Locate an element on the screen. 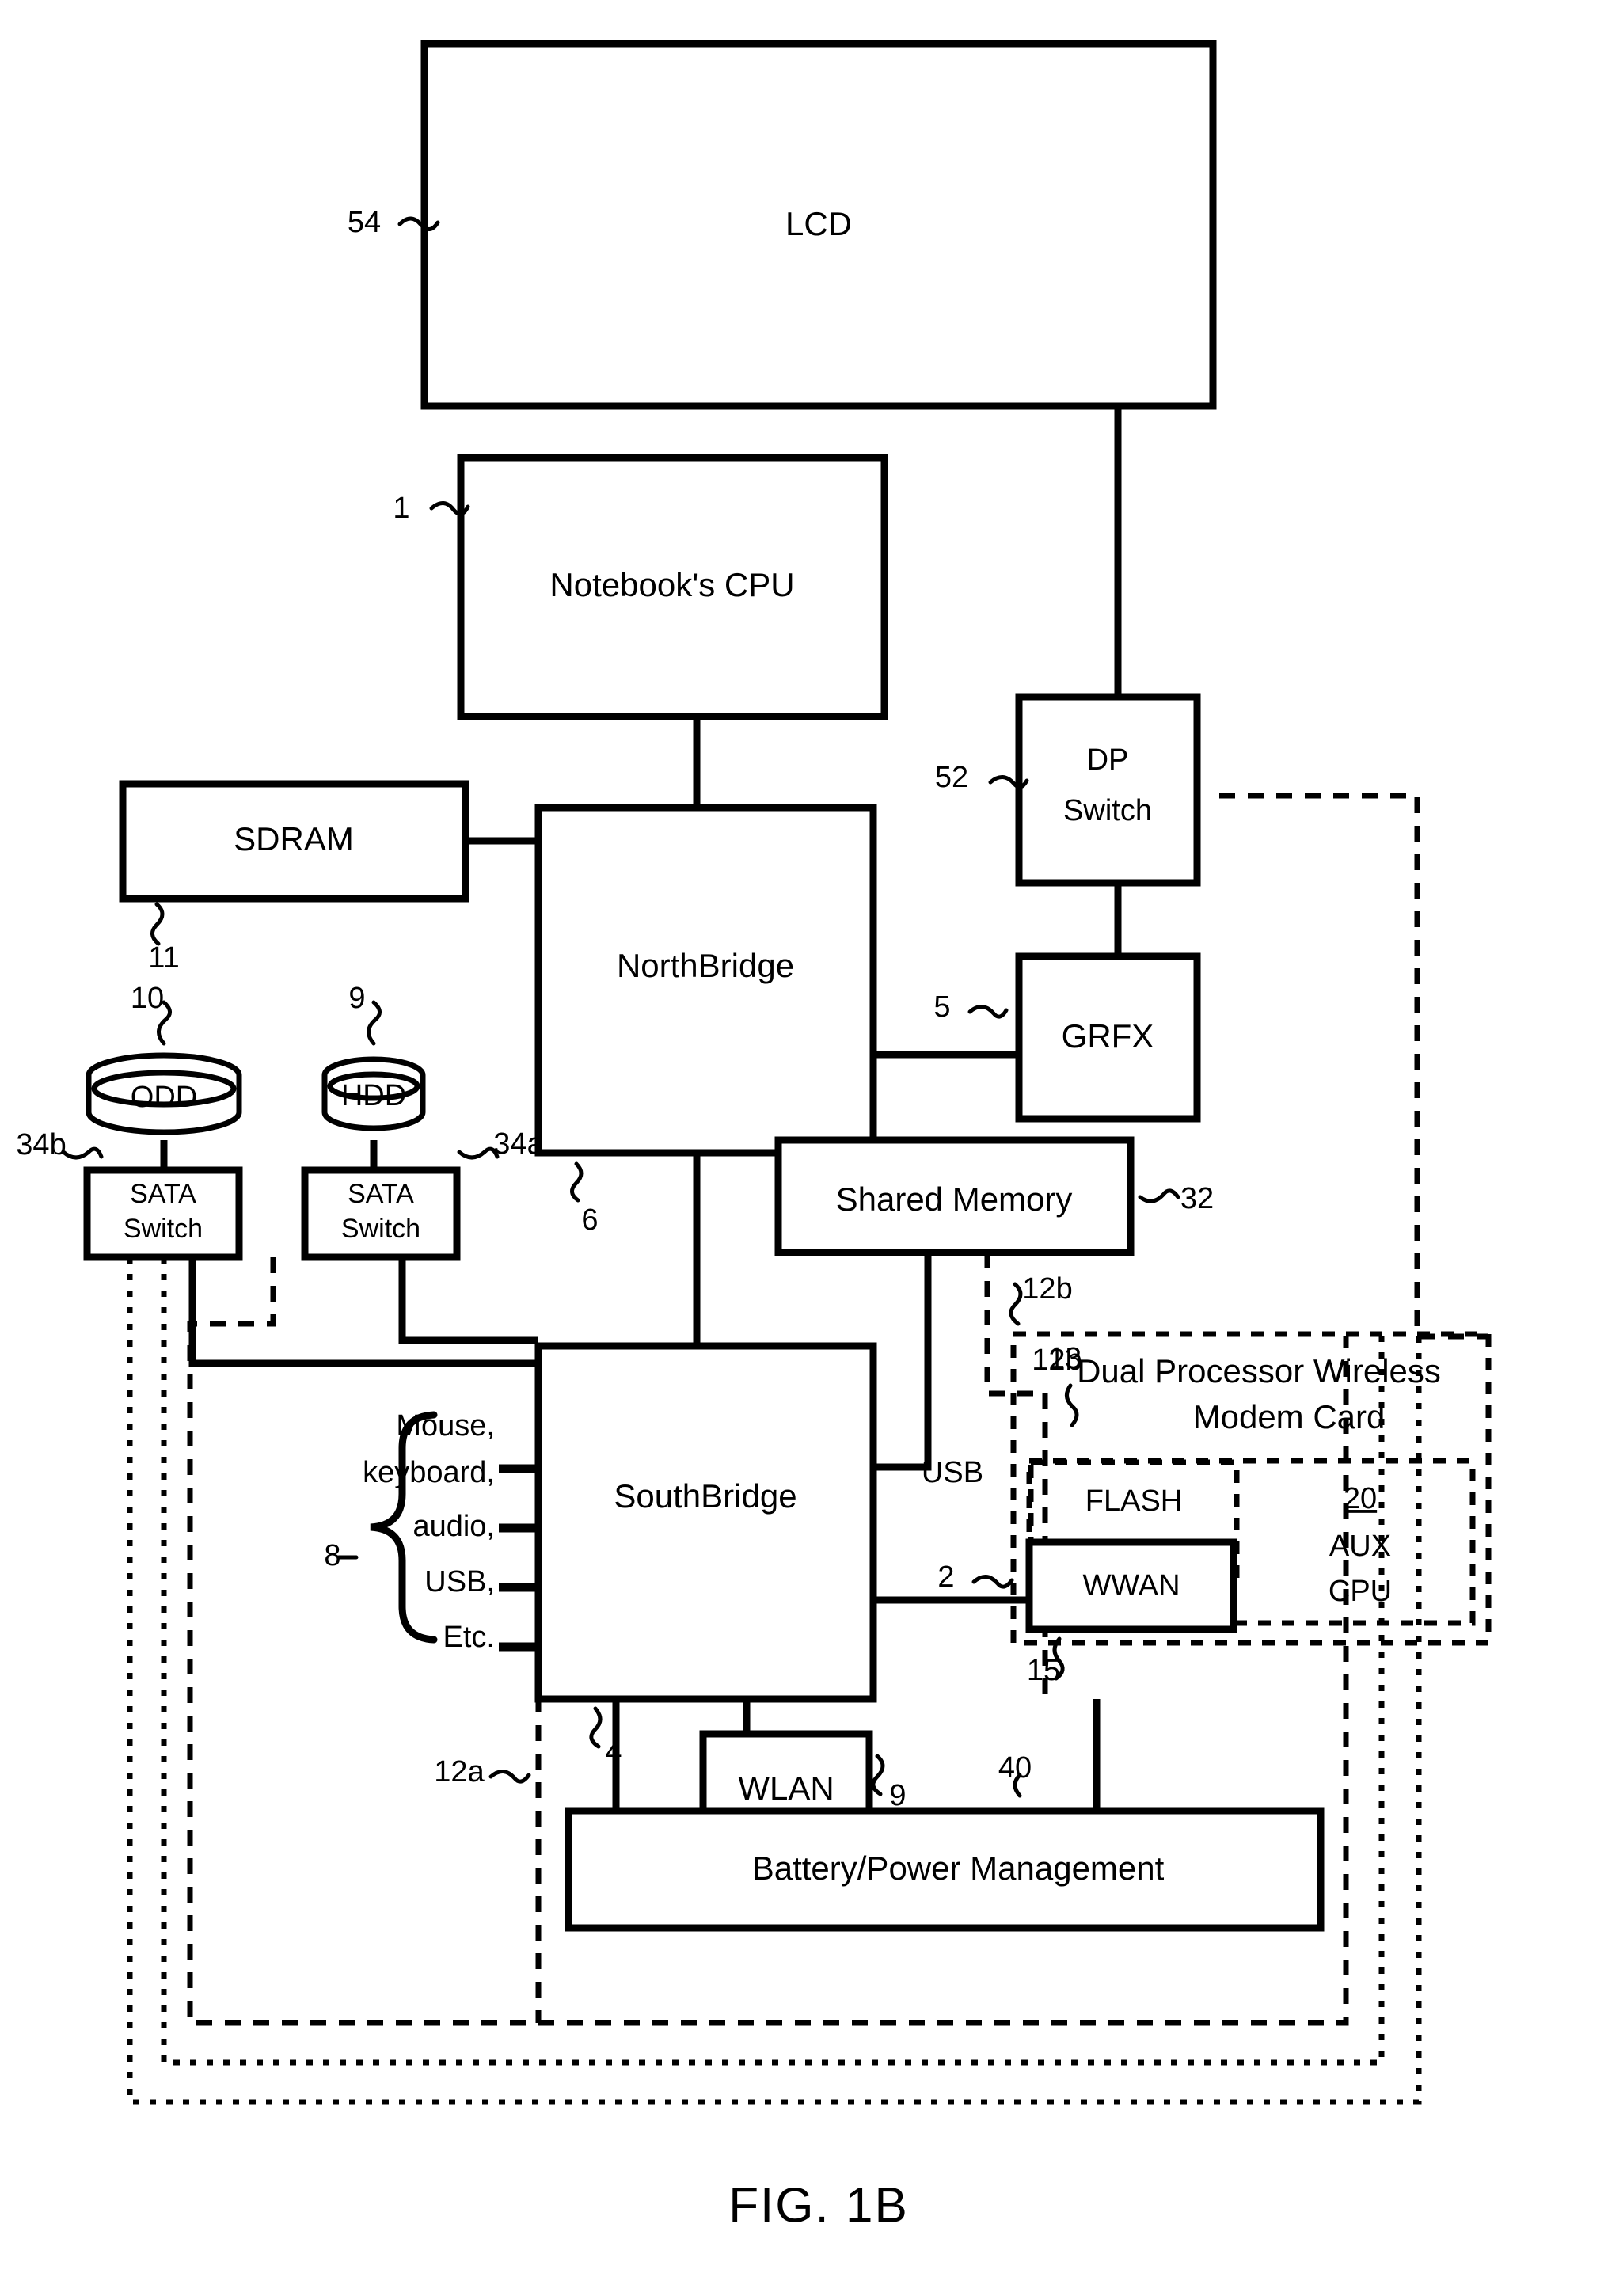  ref-1: 1 is located at coordinates (401, 508).